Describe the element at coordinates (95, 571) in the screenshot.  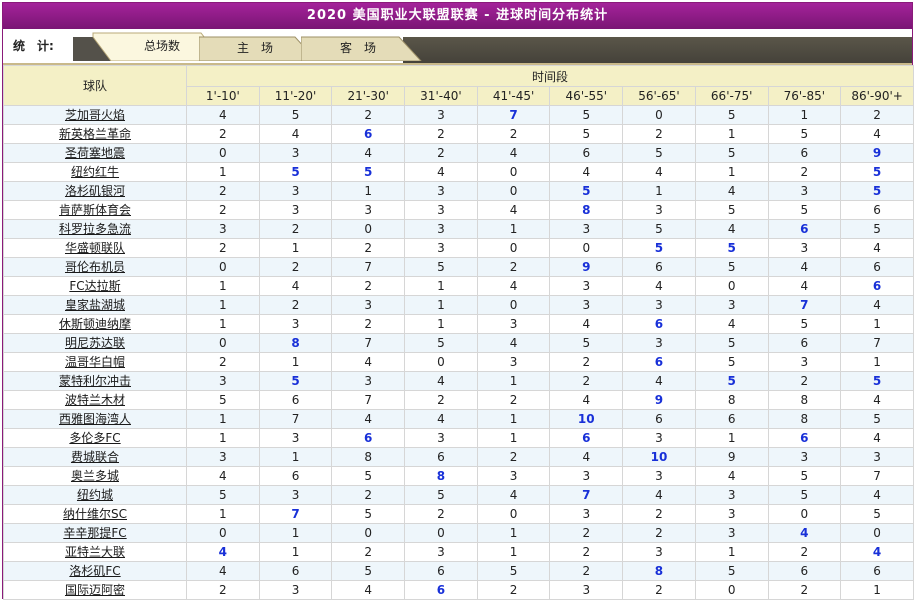
I see `team-link: 洛杉矶FC` at that location.